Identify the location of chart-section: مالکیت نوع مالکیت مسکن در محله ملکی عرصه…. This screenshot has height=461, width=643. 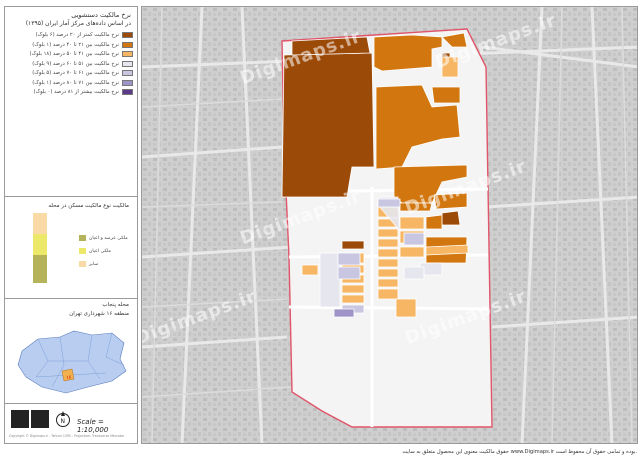
(71, 248).